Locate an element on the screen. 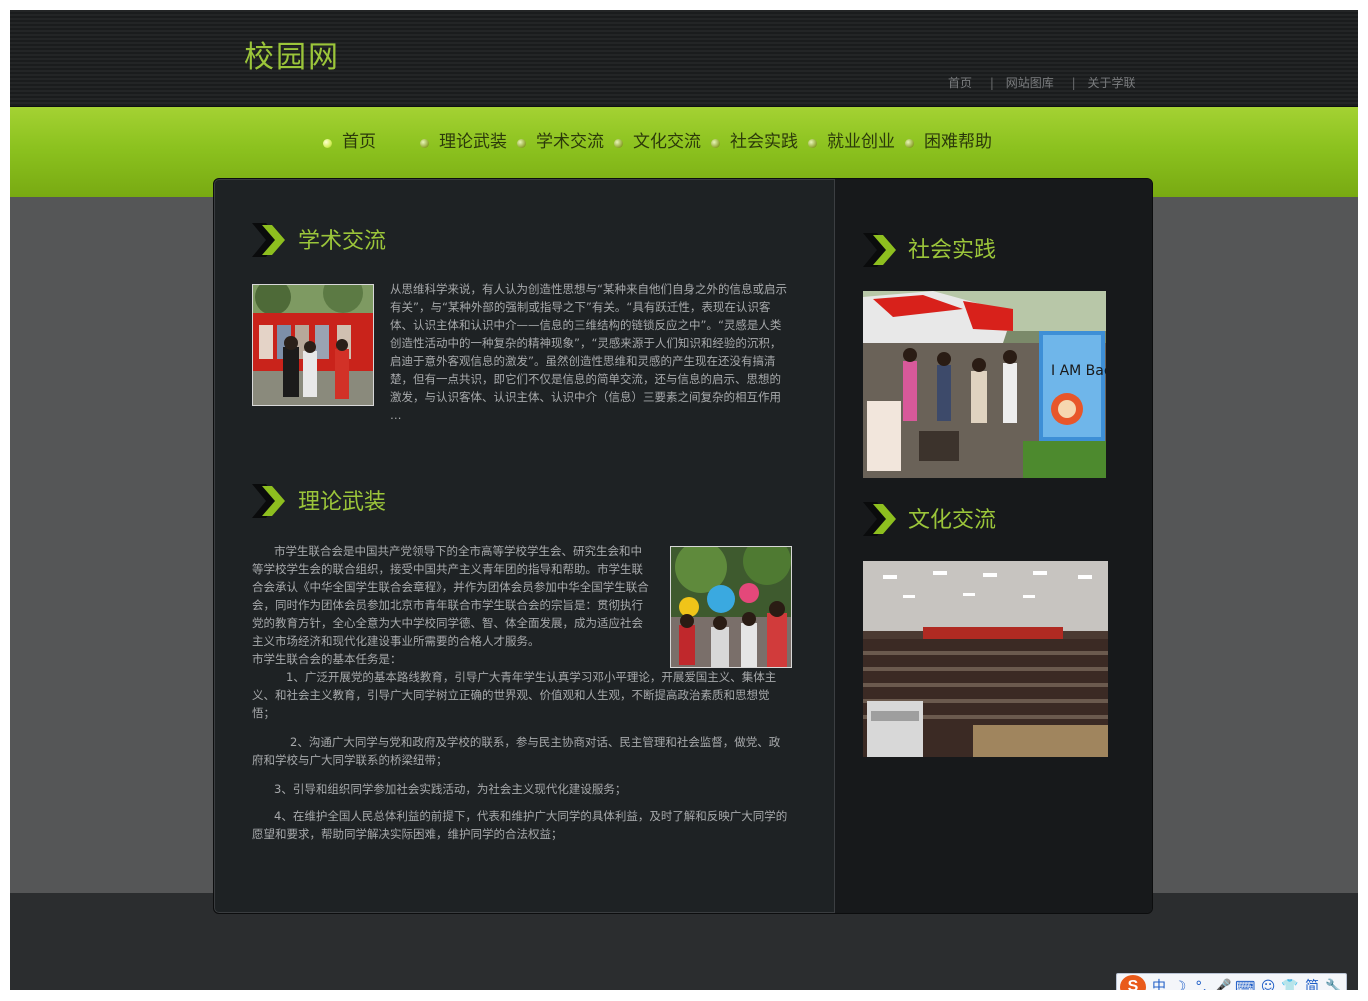  activity-image is located at coordinates (731, 607).